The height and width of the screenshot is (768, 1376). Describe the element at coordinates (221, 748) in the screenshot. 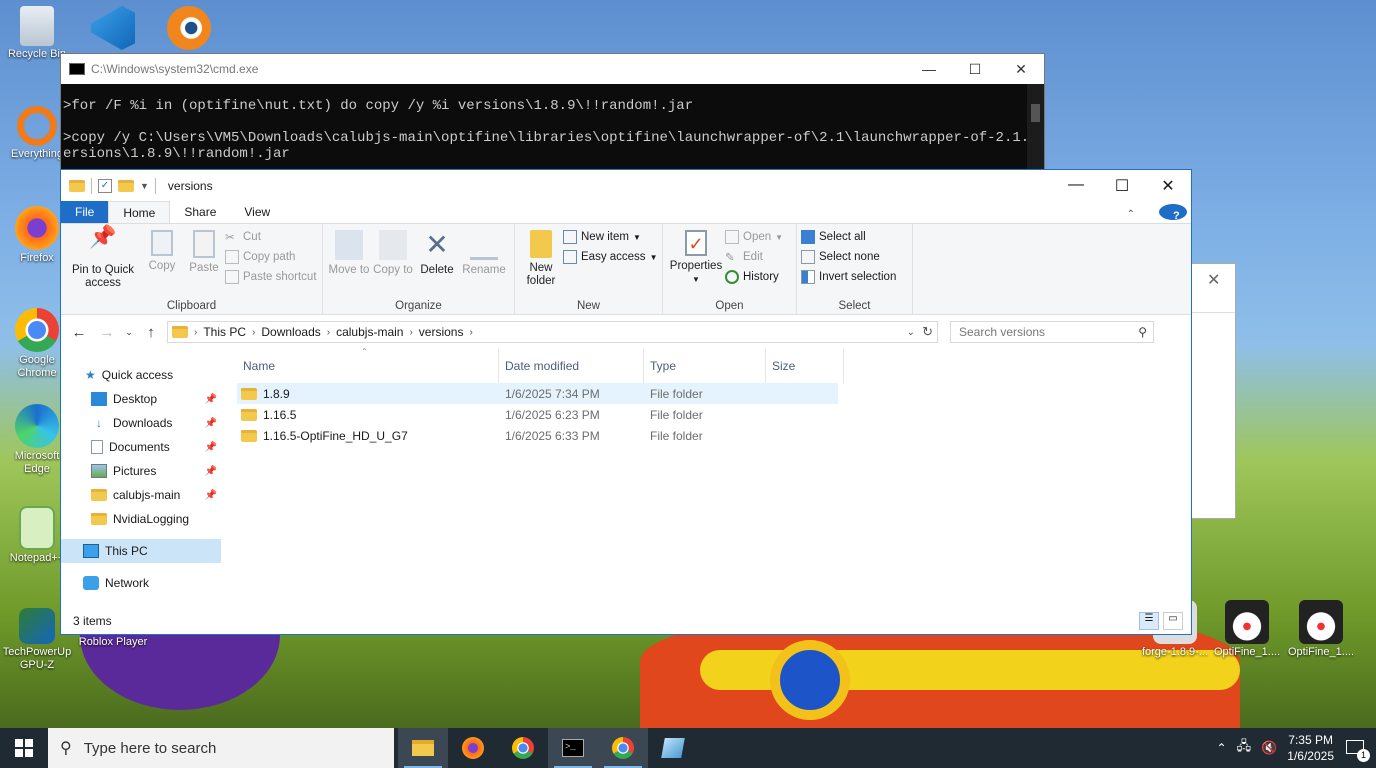

I see `taskbar-search-input: ⚲ Type here to search` at that location.